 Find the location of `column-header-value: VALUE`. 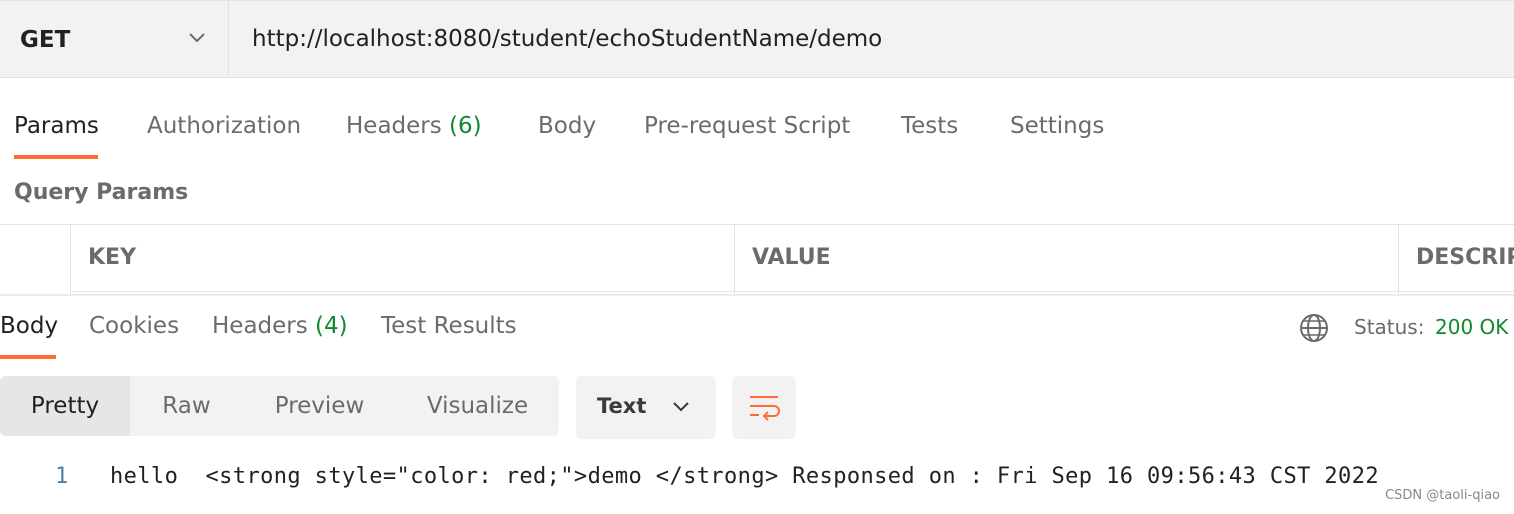

column-header-value: VALUE is located at coordinates (791, 257).